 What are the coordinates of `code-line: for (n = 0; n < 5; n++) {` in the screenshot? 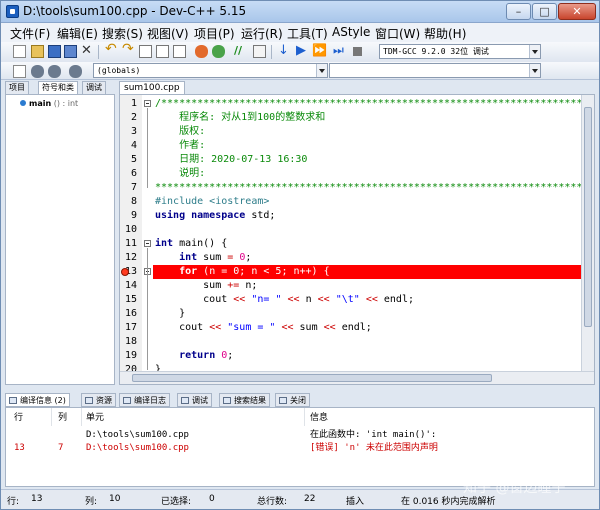 It's located at (242, 272).